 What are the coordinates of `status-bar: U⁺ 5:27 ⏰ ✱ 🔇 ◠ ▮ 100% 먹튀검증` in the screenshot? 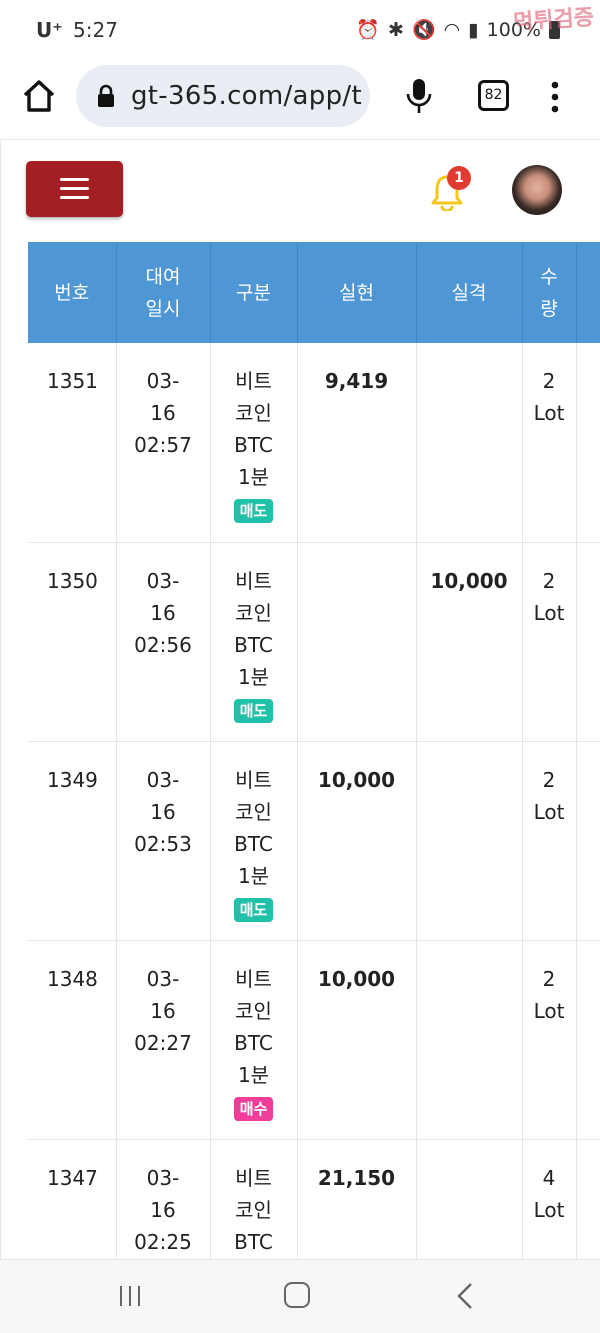 It's located at (300, 30).